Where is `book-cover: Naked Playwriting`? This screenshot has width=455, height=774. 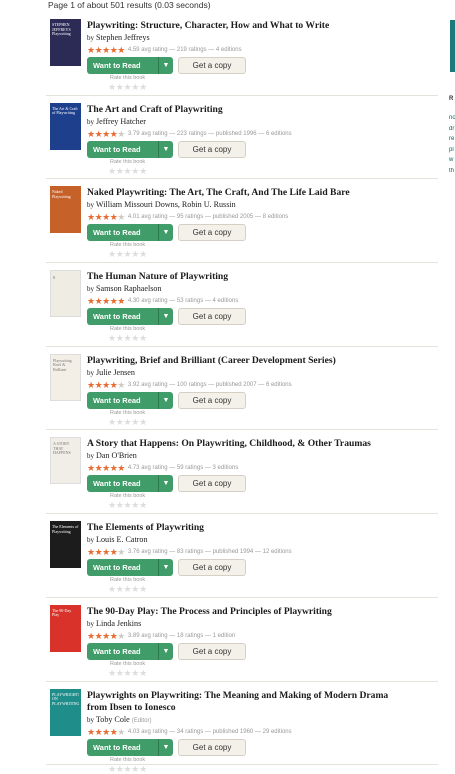
book-cover: Naked Playwriting is located at coordinates (65, 210).